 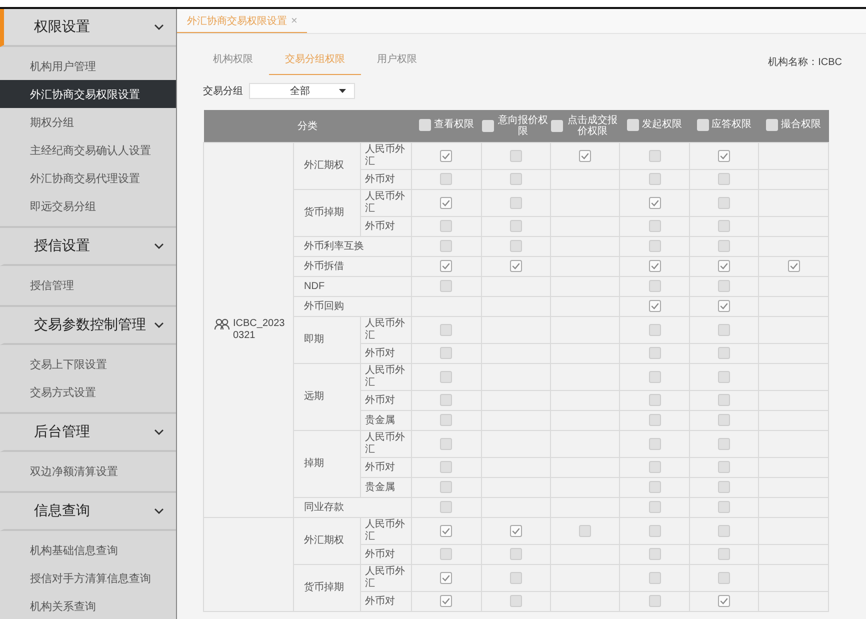 What do you see at coordinates (88, 178) in the screenshot?
I see `sidebar-item: 外汇协商交易代理设置` at bounding box center [88, 178].